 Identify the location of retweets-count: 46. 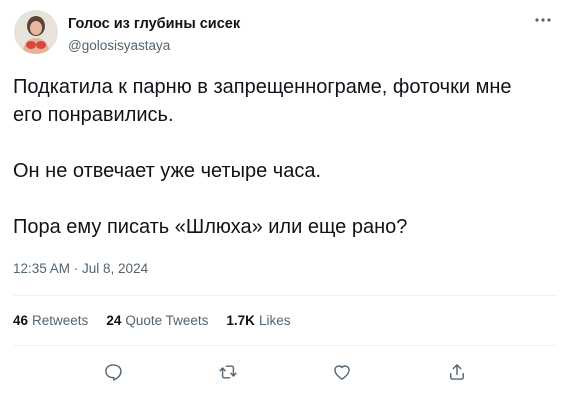
(21, 320).